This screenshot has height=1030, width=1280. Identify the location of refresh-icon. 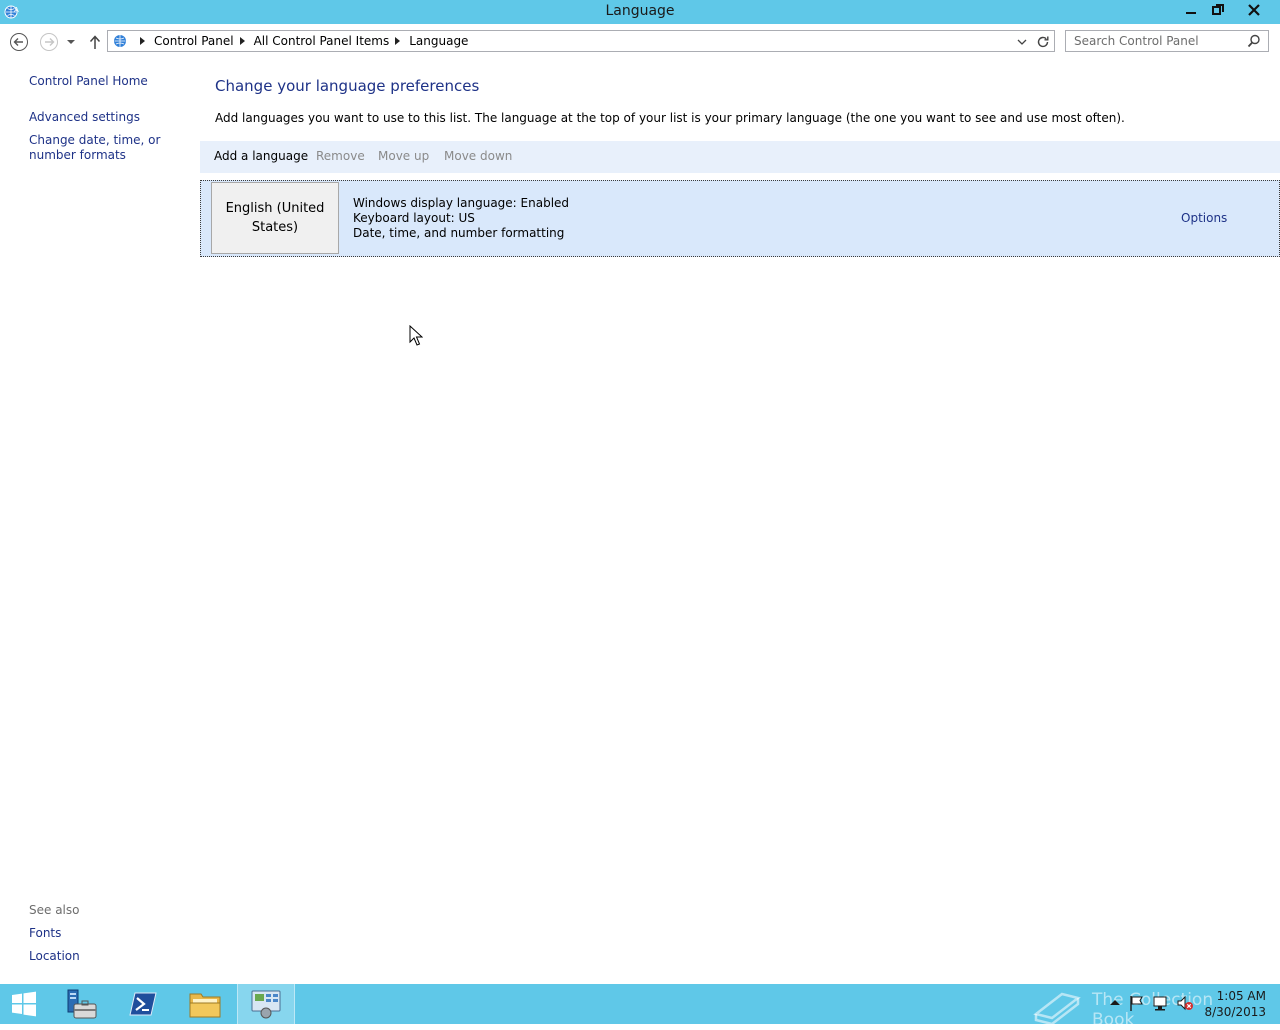
(1043, 42).